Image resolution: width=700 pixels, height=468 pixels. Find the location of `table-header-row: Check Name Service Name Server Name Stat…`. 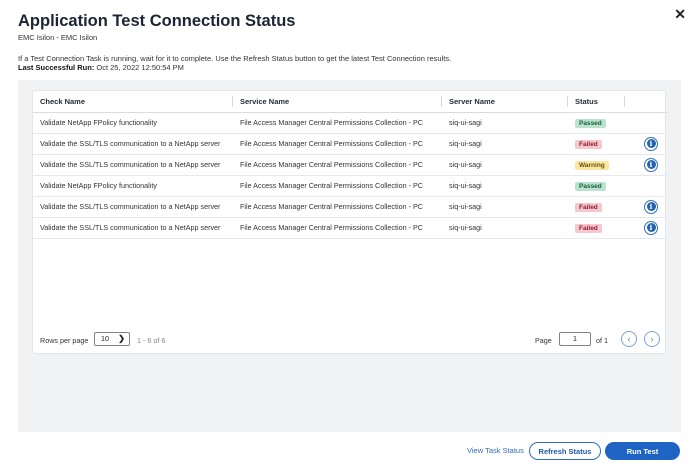

table-header-row: Check Name Service Name Server Name Stat… is located at coordinates (350, 102).